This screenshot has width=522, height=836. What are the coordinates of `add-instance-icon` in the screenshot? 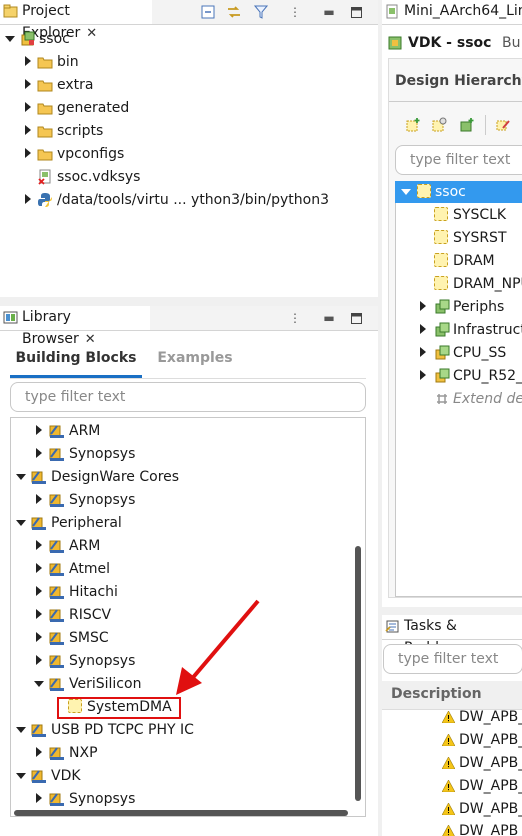 It's located at (439, 125).